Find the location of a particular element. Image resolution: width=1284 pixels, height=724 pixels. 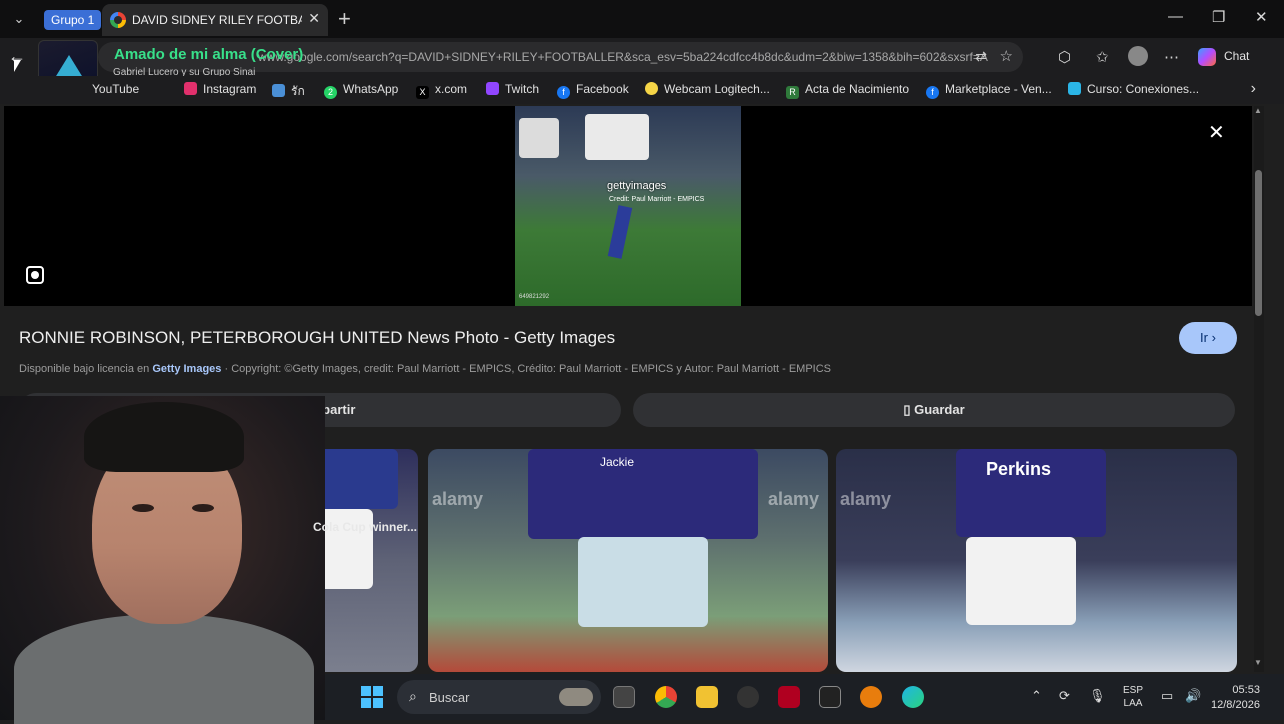

player-leg is located at coordinates (620, 232).